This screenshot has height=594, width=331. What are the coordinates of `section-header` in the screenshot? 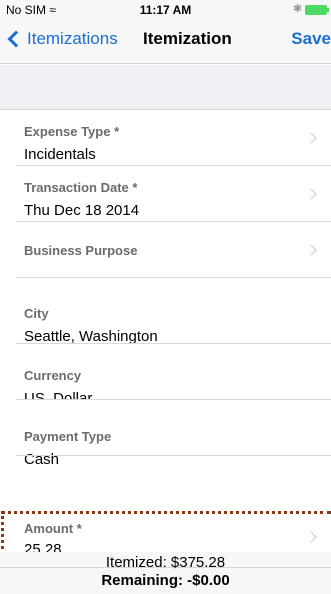 It's located at (165, 87).